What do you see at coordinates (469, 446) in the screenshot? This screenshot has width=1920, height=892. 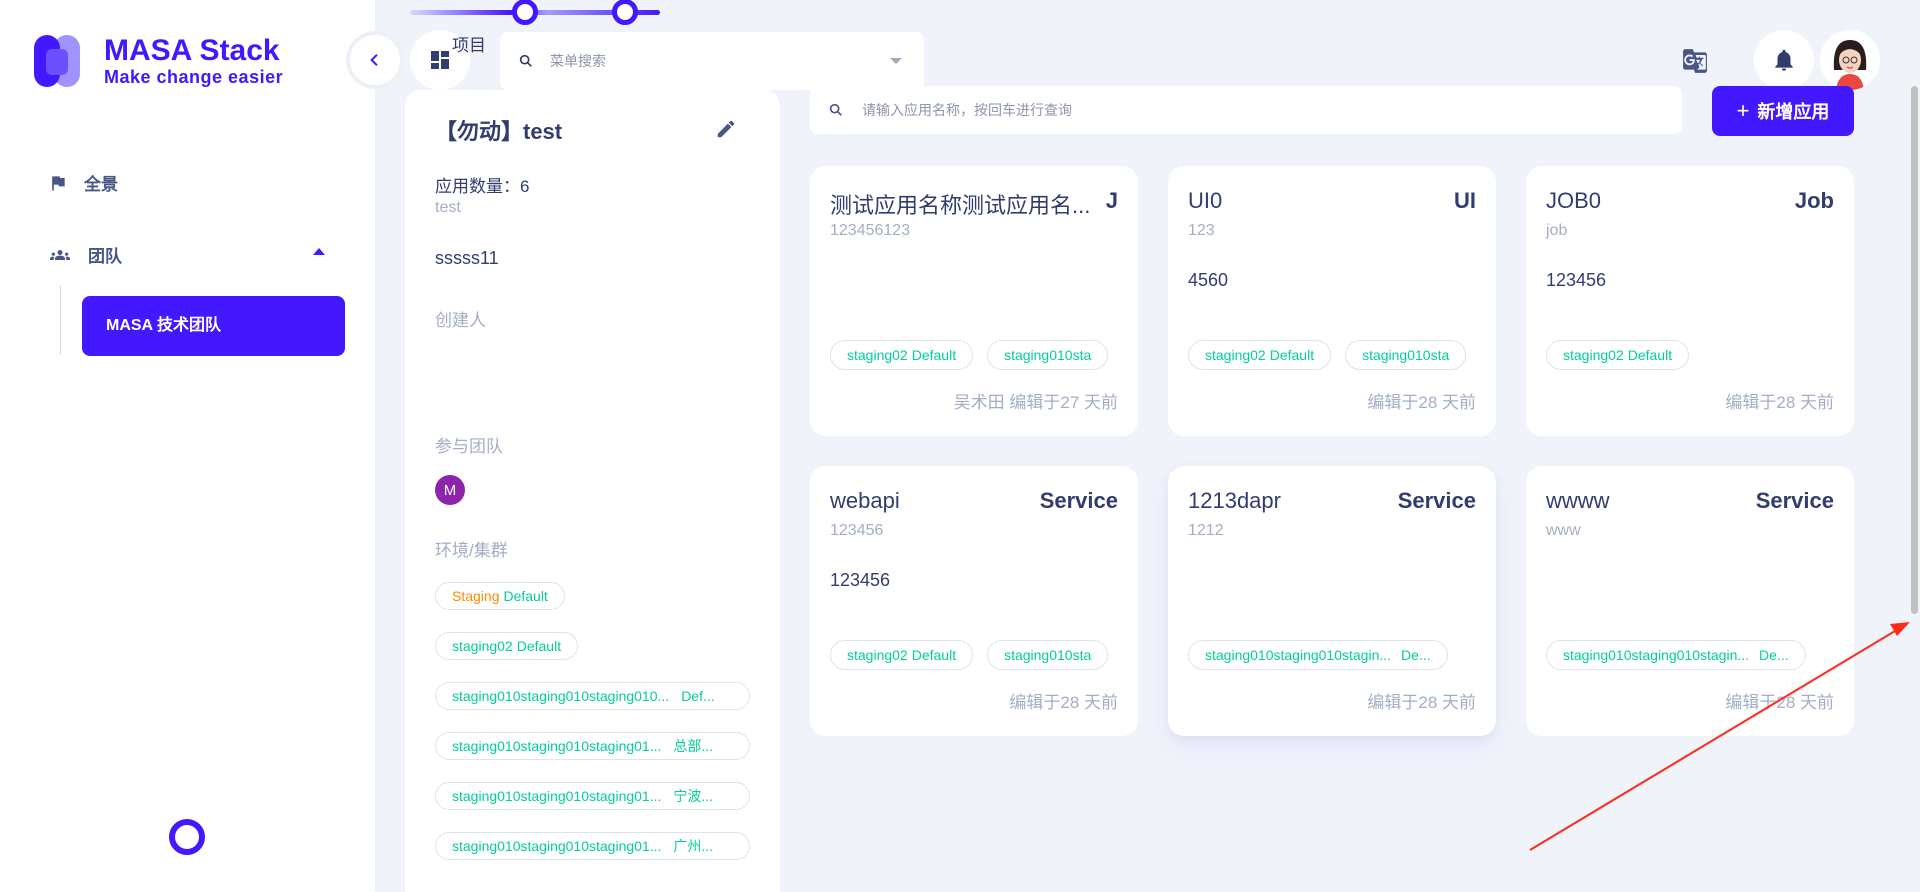 I see `teams-label: 参与团队` at bounding box center [469, 446].